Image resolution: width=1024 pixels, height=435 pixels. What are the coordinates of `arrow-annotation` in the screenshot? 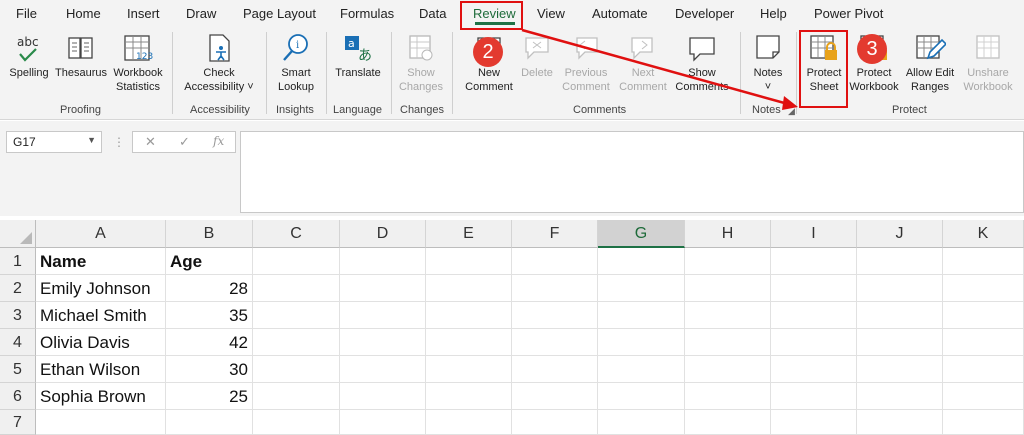 It's located at (659, 69).